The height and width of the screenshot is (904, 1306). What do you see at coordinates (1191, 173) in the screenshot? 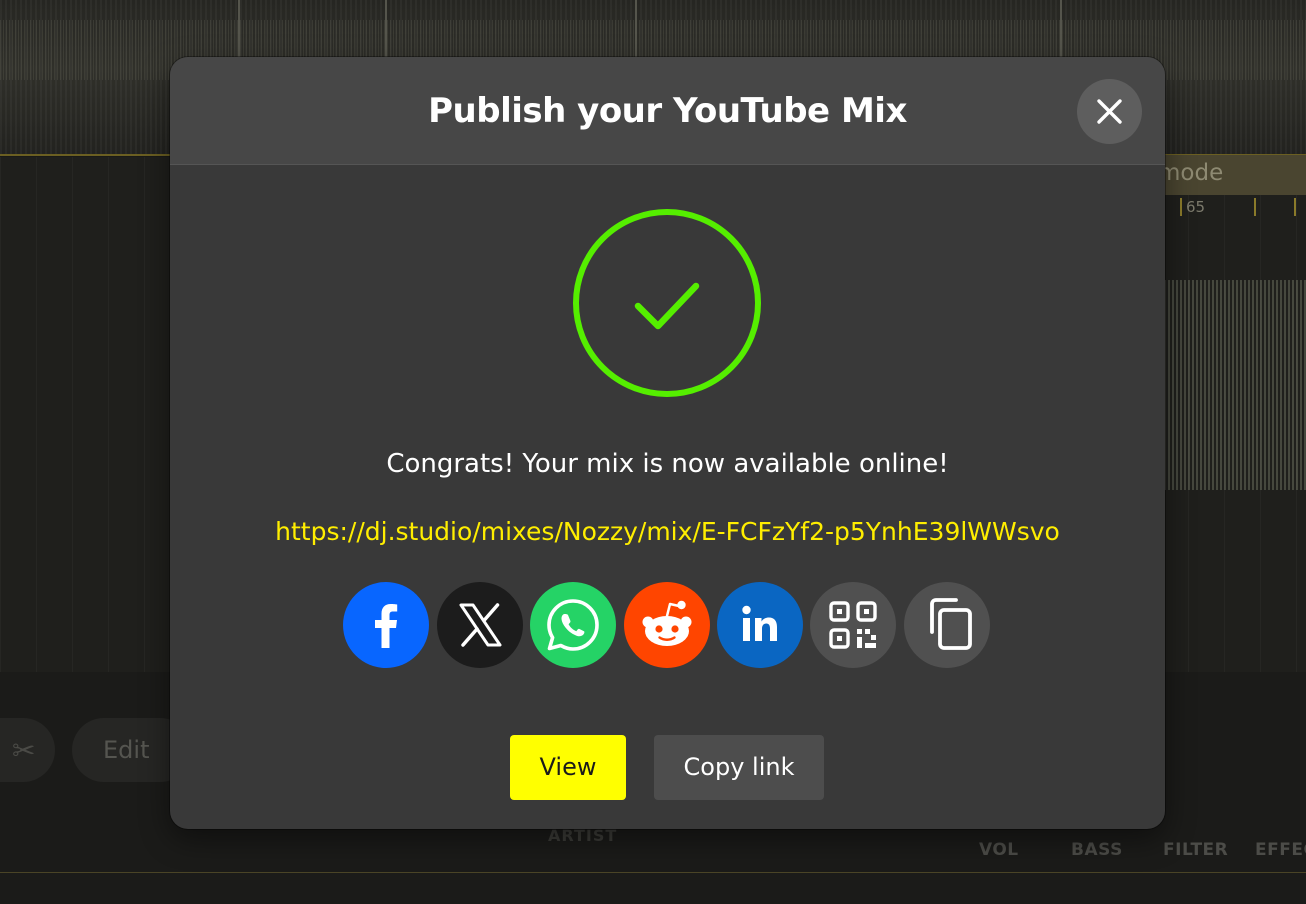
I see `mode-label: mode` at bounding box center [1191, 173].